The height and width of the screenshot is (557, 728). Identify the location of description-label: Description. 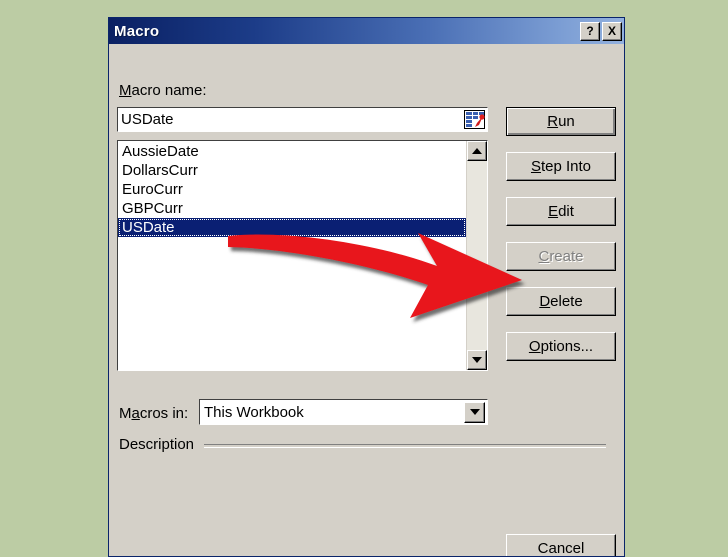
(157, 444).